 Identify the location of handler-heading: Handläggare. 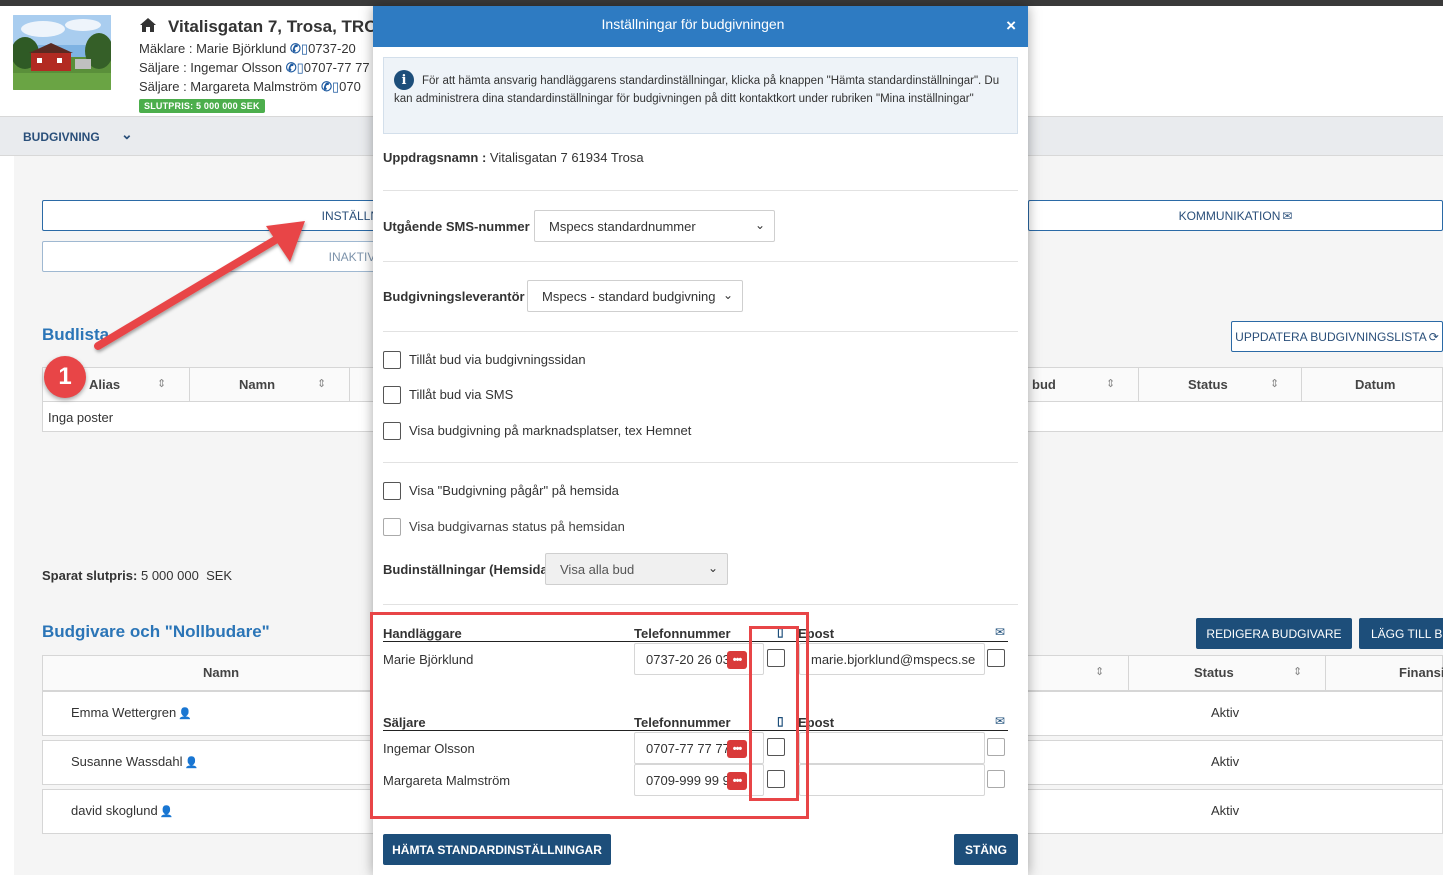
(422, 633).